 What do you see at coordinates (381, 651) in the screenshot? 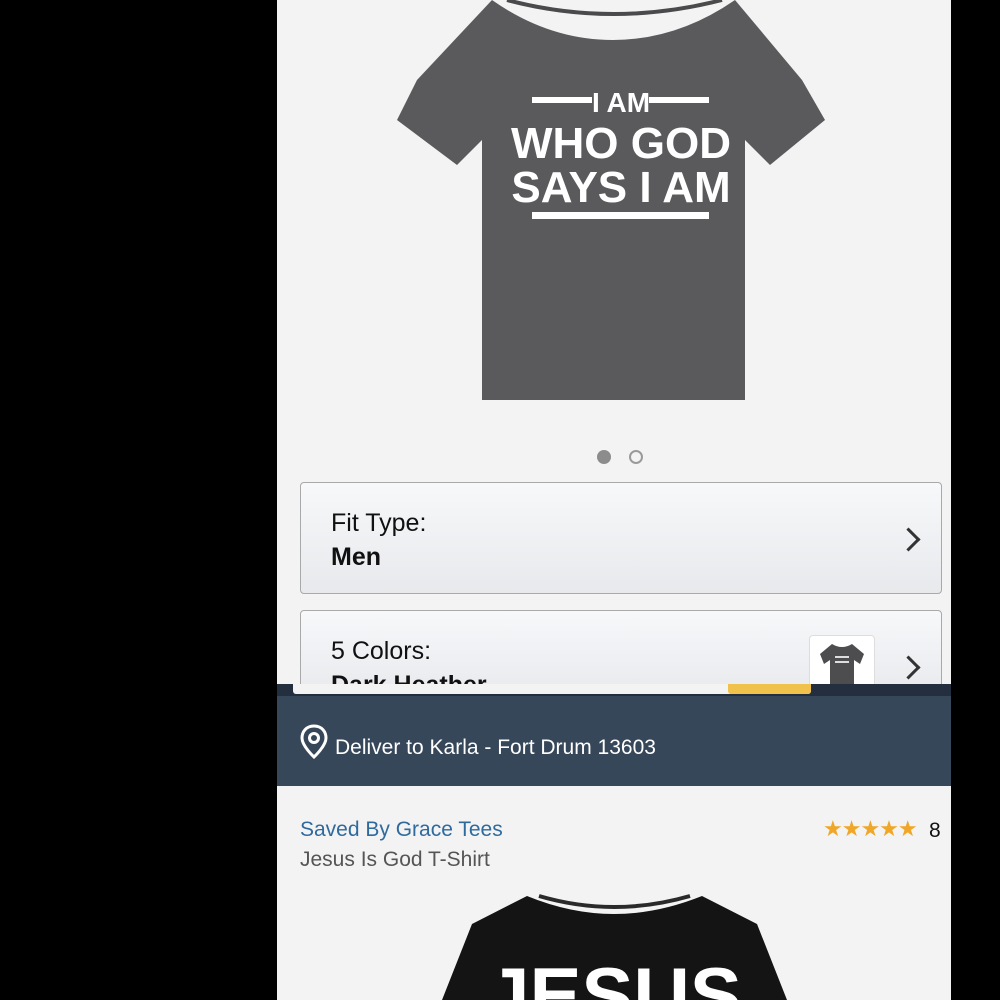
I see `colors-label: 5 Colors:` at bounding box center [381, 651].